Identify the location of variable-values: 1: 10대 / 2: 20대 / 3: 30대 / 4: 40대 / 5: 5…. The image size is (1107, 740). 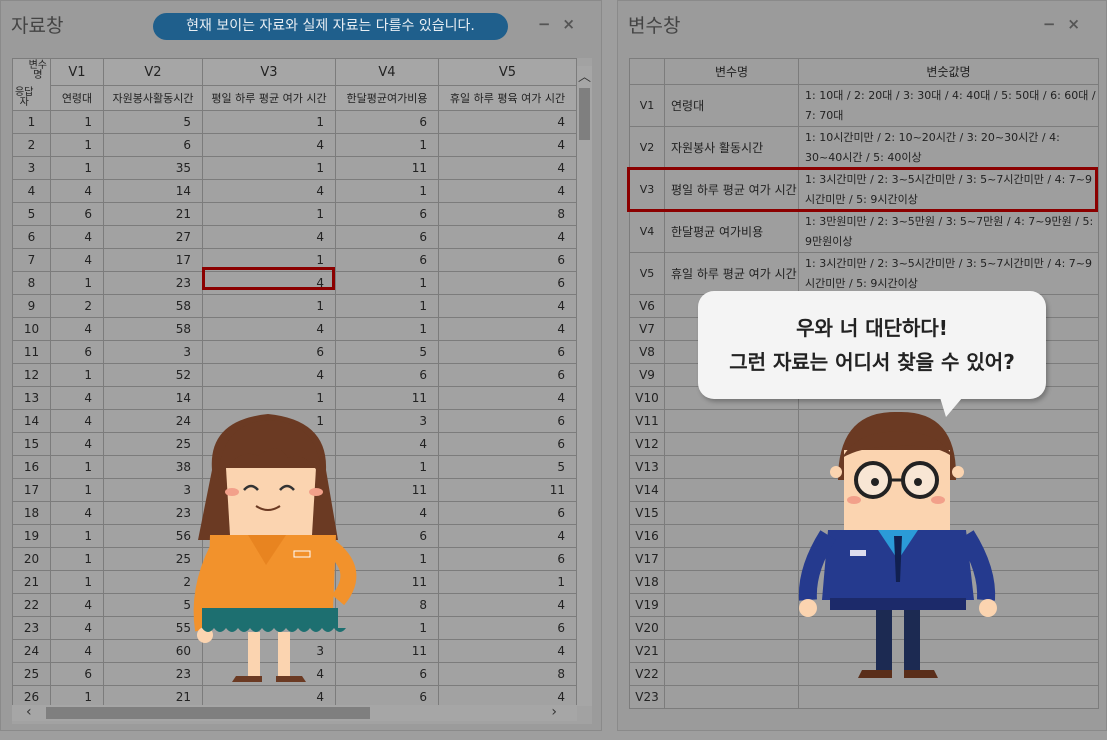
(948, 105).